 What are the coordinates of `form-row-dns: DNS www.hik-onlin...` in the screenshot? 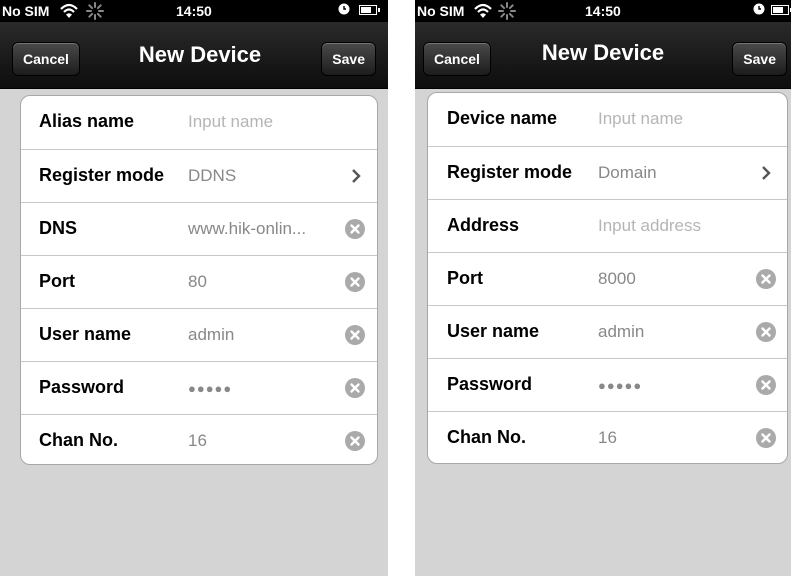 It's located at (199, 228).